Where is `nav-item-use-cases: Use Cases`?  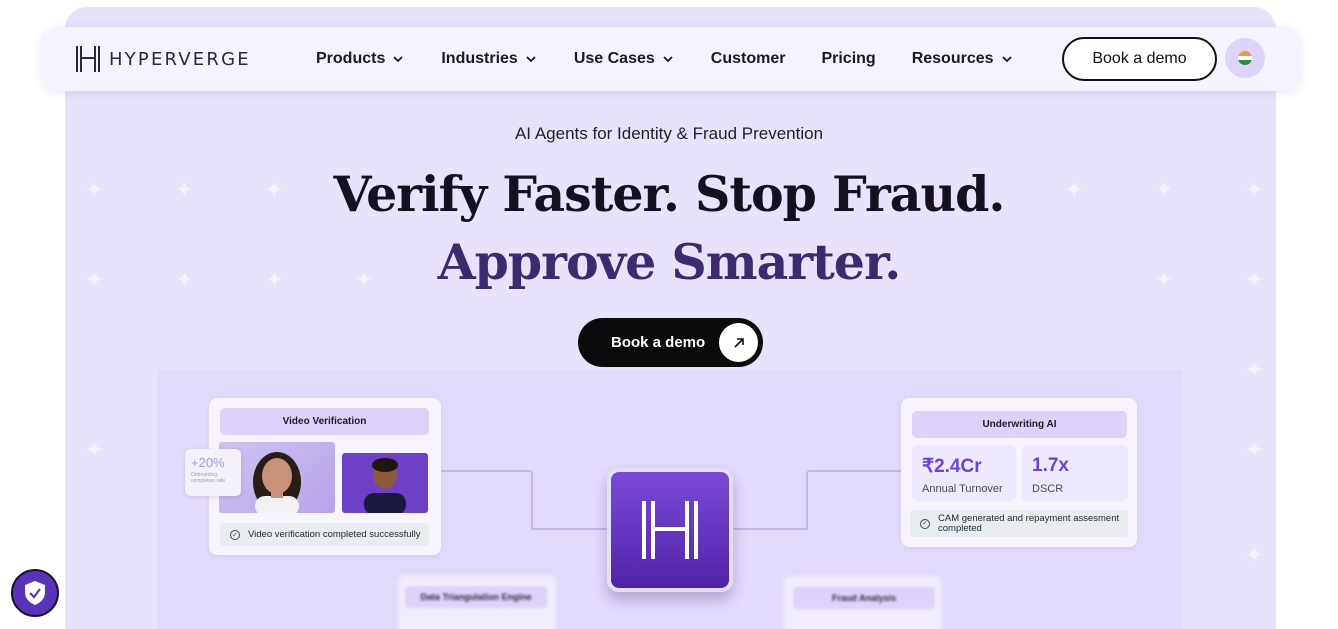 nav-item-use-cases: Use Cases is located at coordinates (624, 59).